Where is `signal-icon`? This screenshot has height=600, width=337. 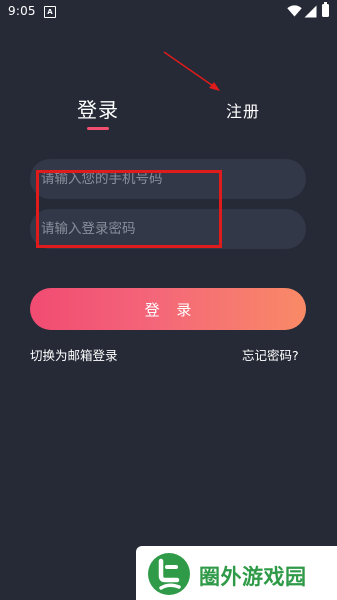 signal-icon is located at coordinates (310, 11).